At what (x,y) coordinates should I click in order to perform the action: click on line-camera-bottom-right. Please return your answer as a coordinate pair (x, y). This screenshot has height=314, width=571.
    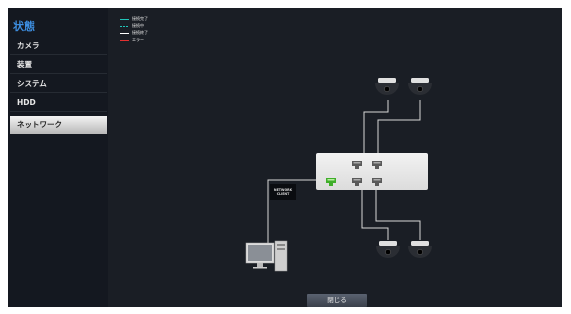
    Looking at the image, I should click on (398, 215).